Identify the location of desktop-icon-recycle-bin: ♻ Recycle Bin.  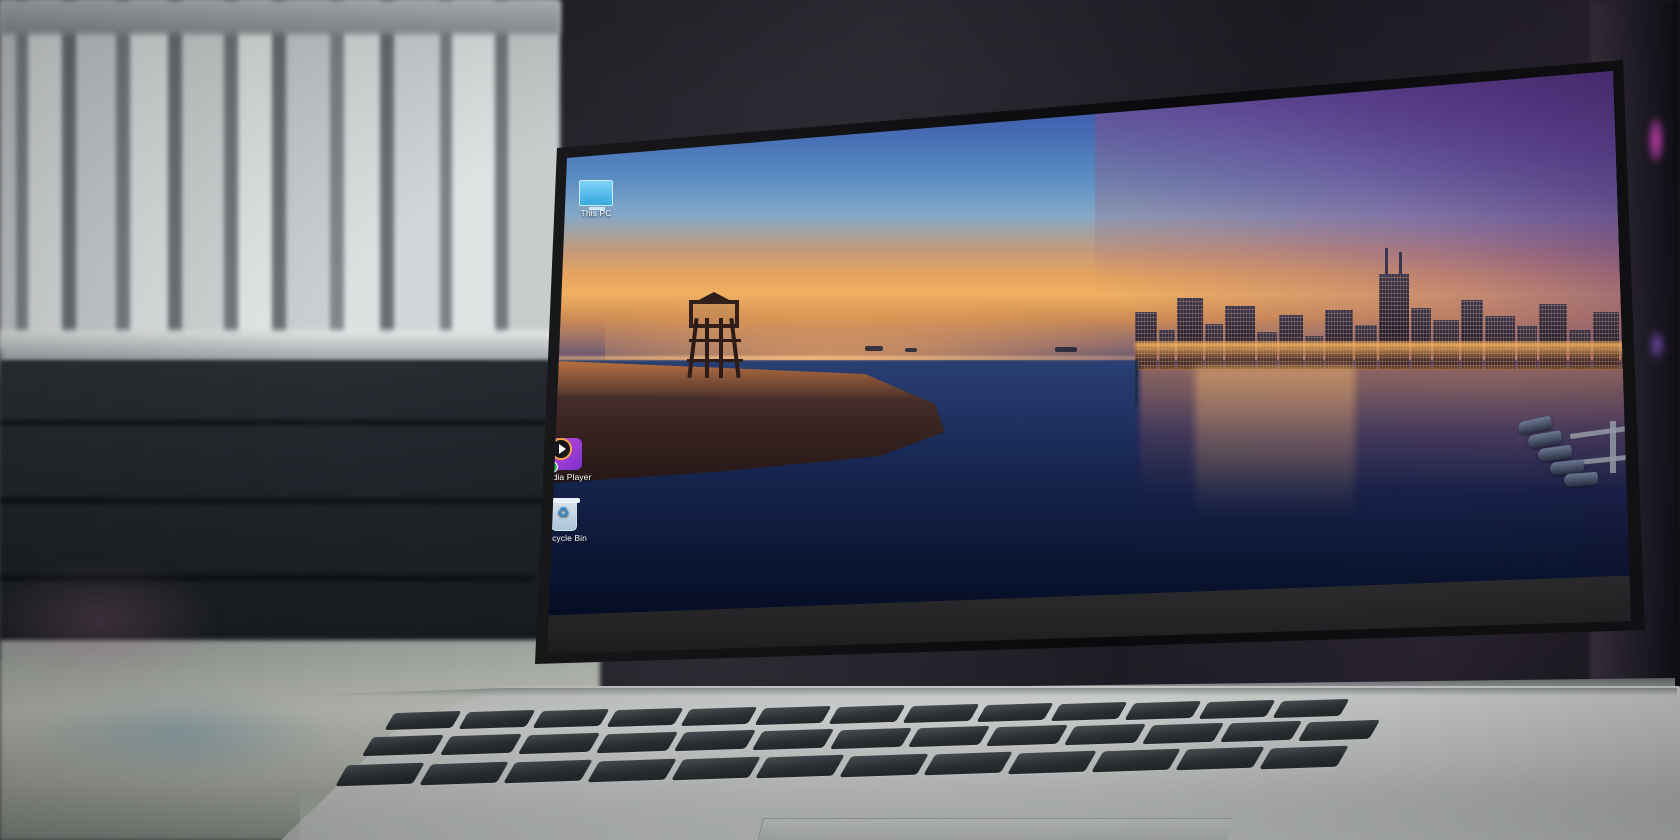
(574, 521).